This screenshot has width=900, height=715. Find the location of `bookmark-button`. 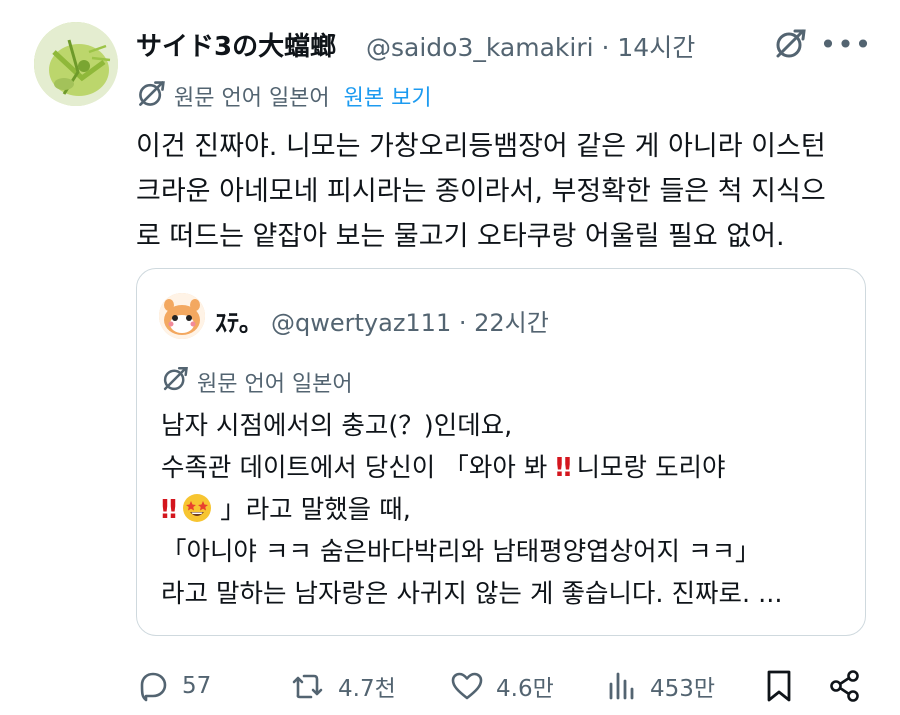

bookmark-button is located at coordinates (779, 686).